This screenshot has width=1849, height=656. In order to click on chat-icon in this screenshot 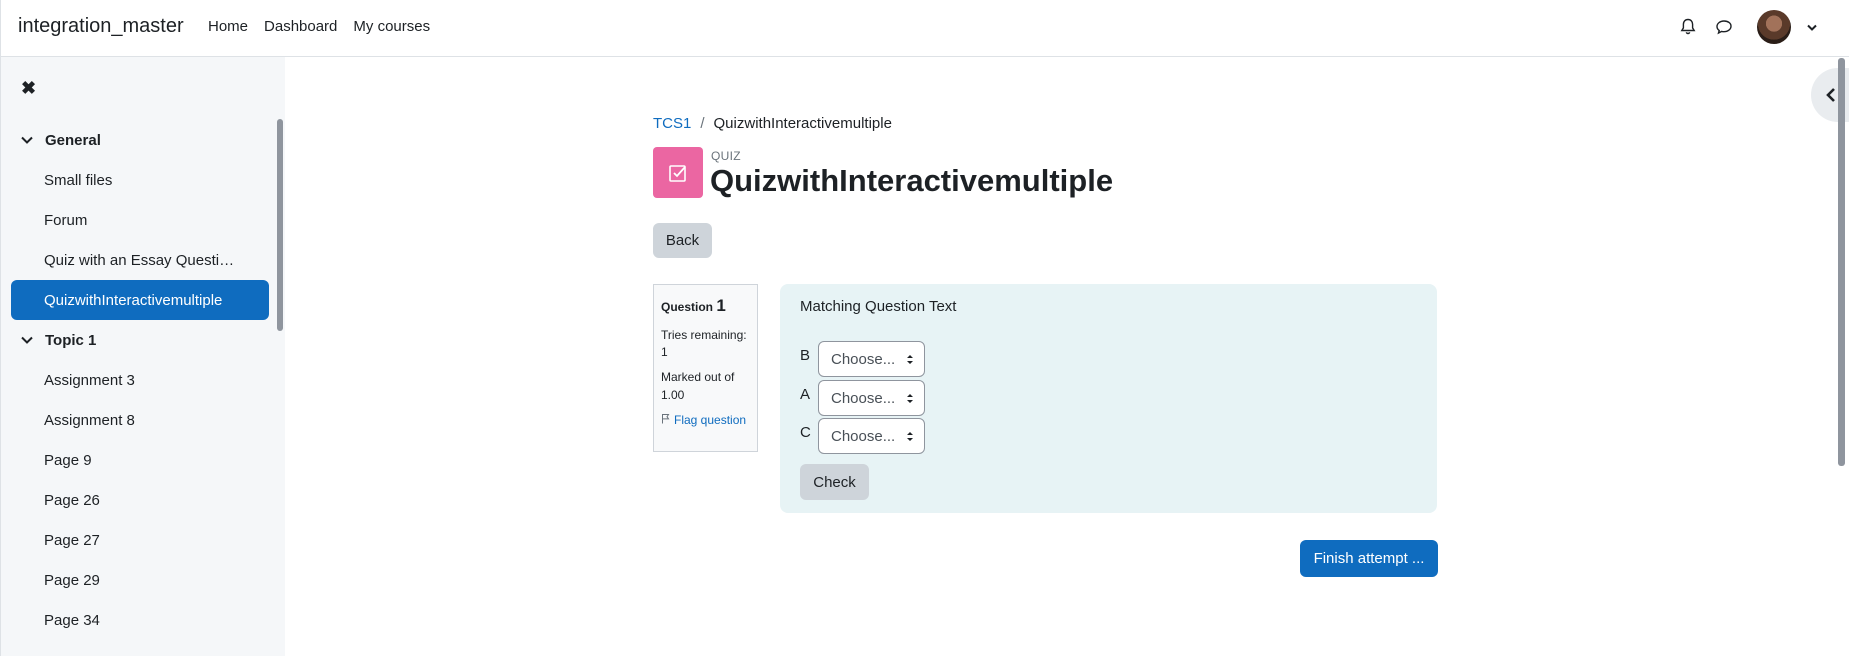, I will do `click(1724, 27)`.